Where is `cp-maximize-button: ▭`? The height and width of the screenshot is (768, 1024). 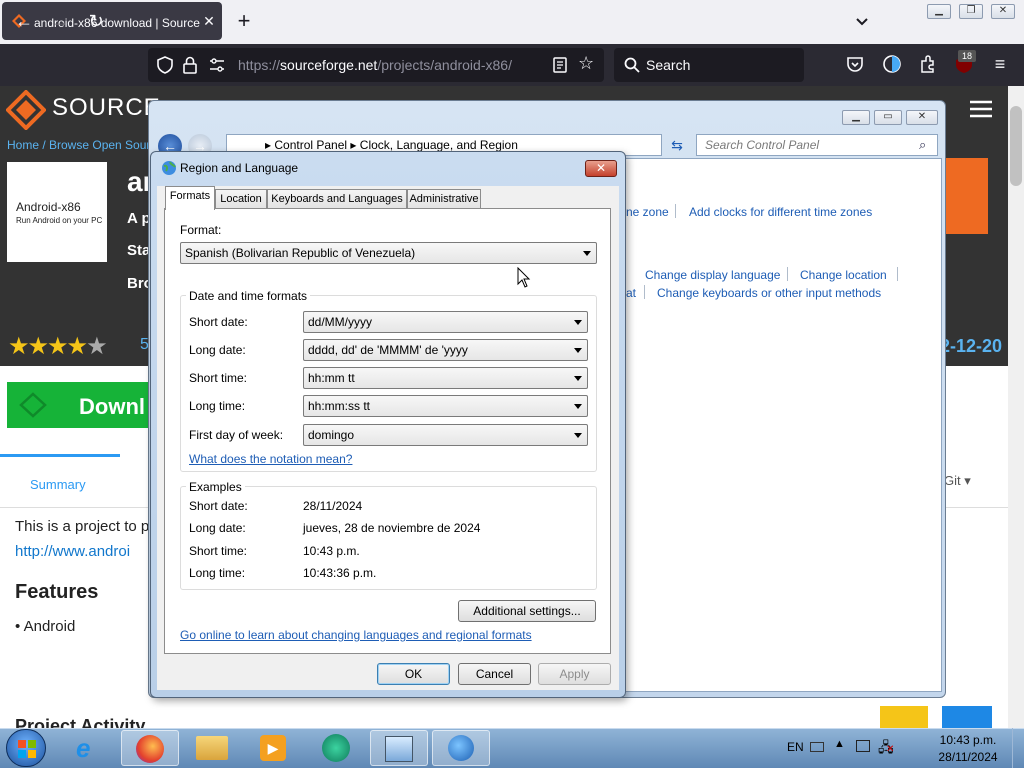
cp-maximize-button: ▭ is located at coordinates (888, 117).